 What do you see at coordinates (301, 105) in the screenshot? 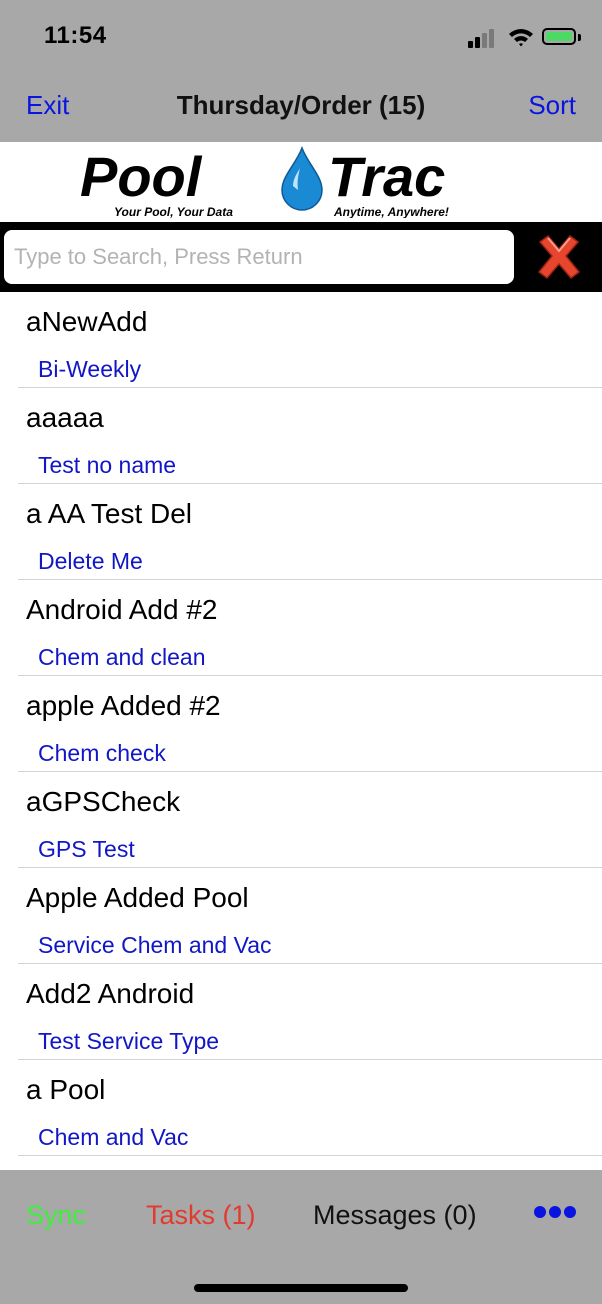
I see `page-title: Thursday/Order (15)` at bounding box center [301, 105].